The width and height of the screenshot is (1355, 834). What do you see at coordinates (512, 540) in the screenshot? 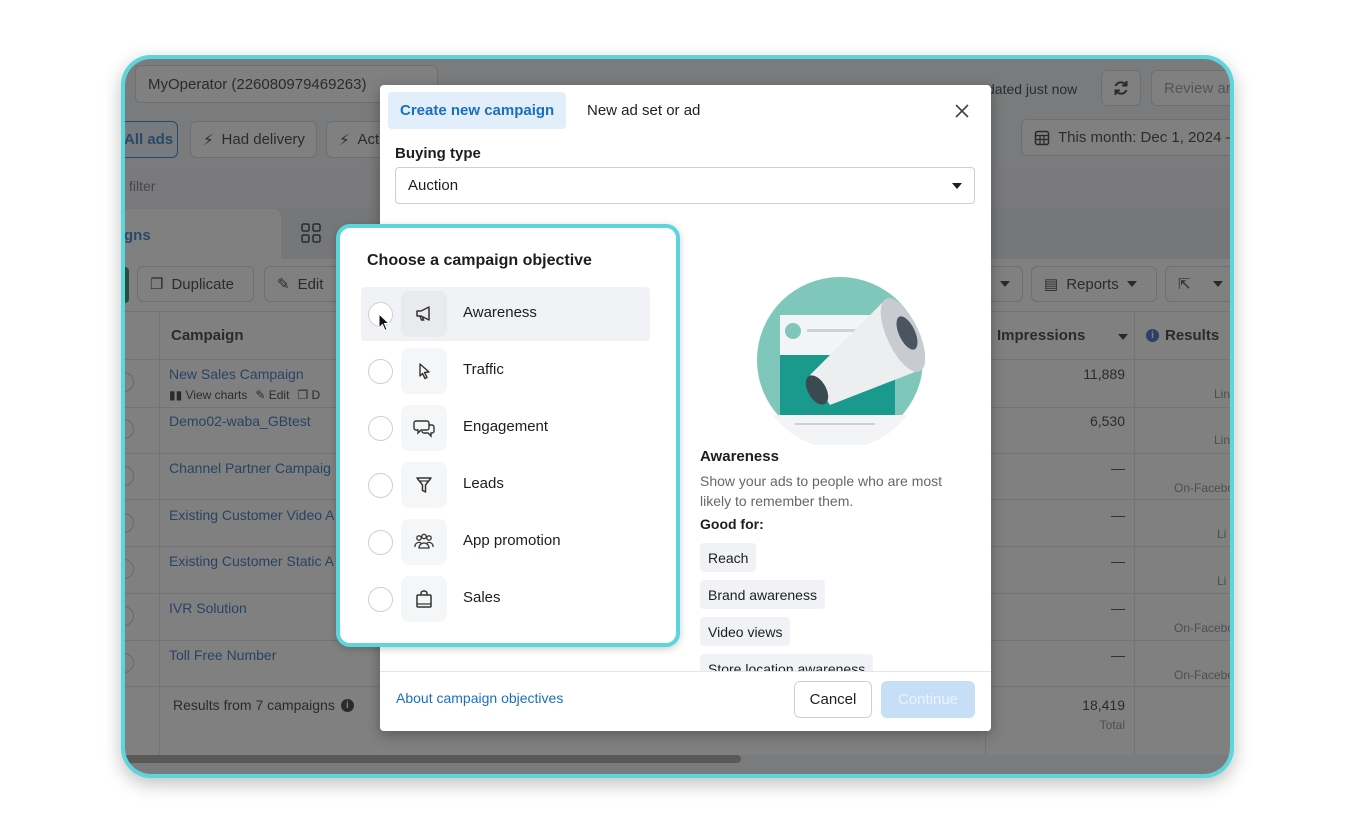
I see `objective-label: App promotion` at bounding box center [512, 540].